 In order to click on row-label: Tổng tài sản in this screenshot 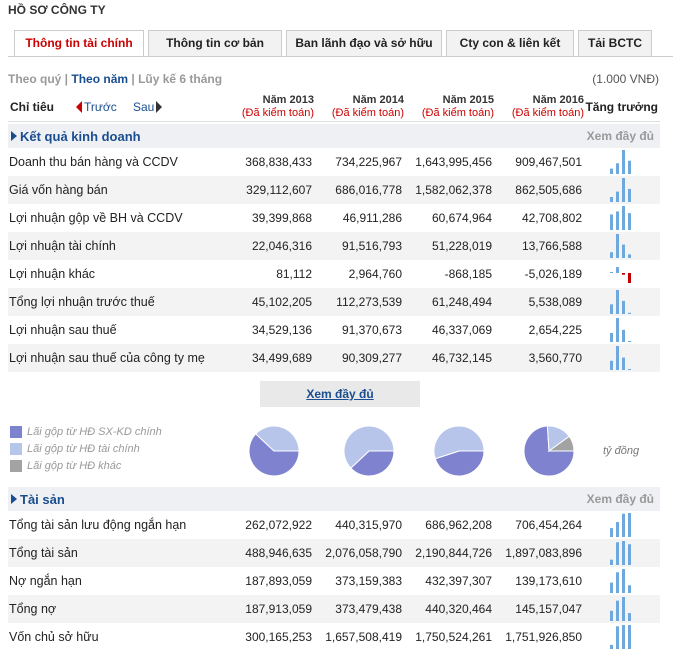, I will do `click(43, 553)`.